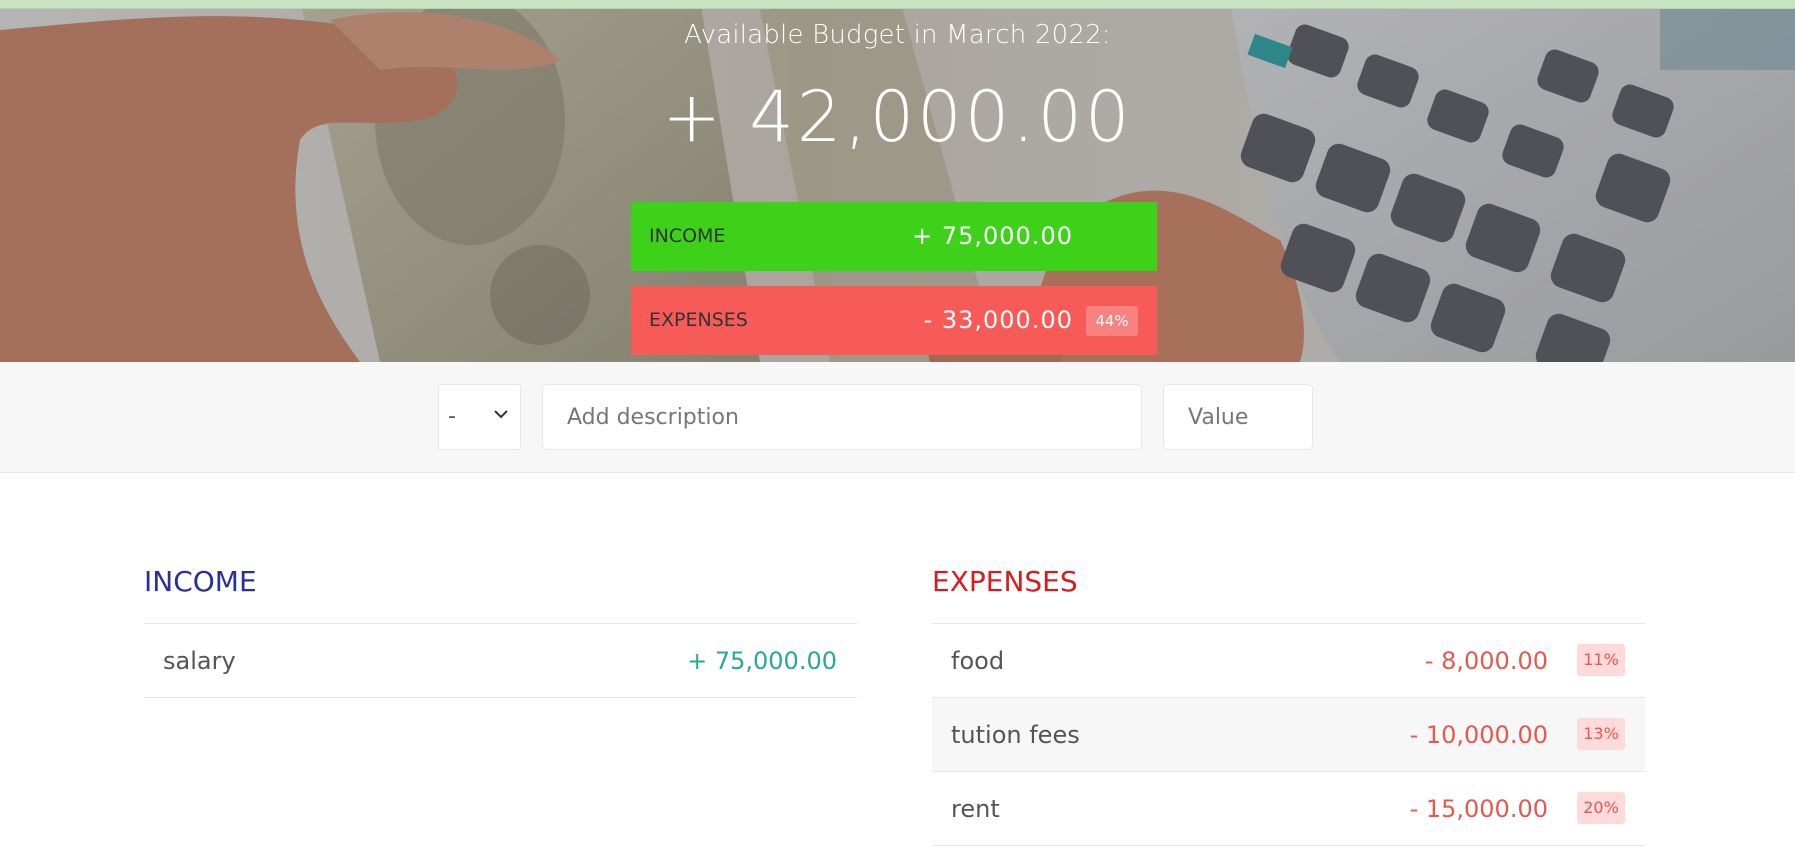  Describe the element at coordinates (1112, 321) in the screenshot. I see `expenses-percentage-badge: 44%` at that location.